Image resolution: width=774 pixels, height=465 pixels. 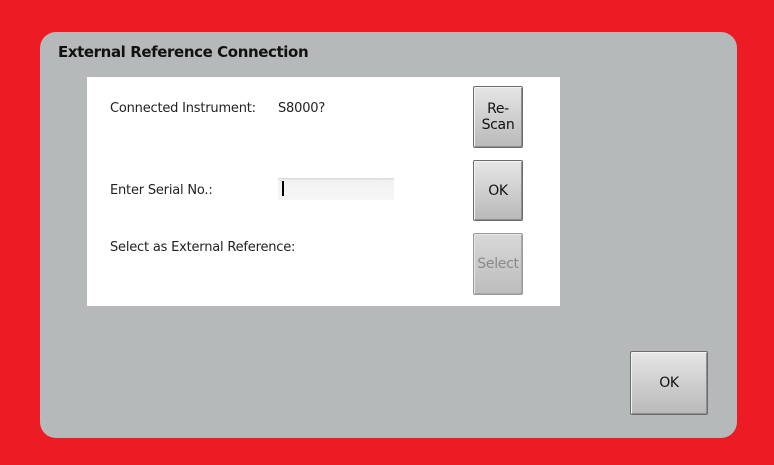 I want to click on connected-instrument-value: S8000?, so click(x=302, y=108).